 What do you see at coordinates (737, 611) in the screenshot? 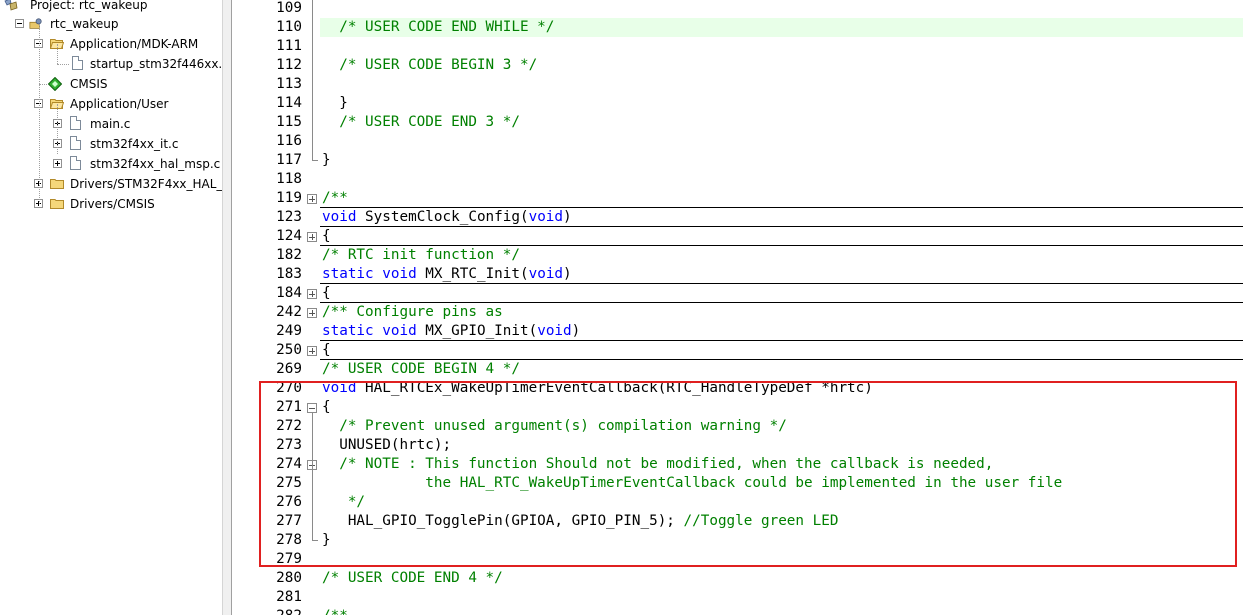
I see `code-line: 282 /**` at bounding box center [737, 611].